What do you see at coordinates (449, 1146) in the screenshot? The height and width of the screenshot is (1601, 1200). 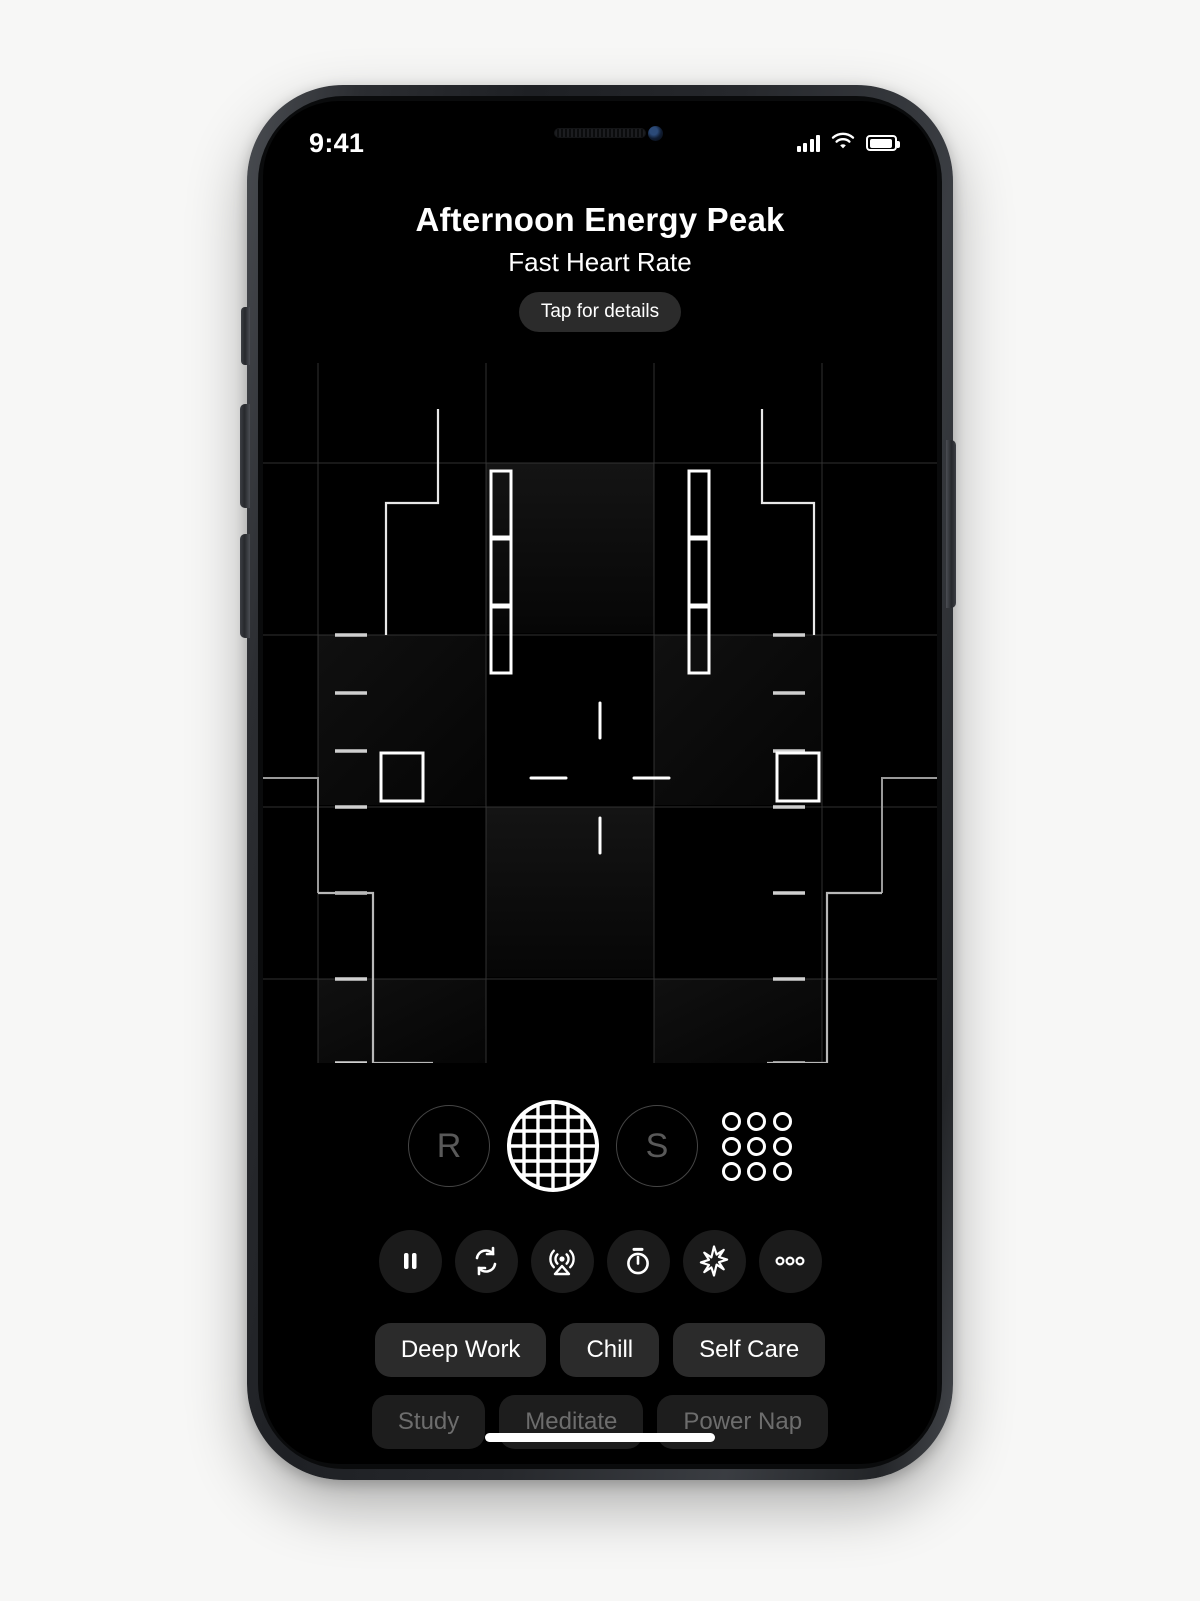 I see `repeat-orb-button: R` at bounding box center [449, 1146].